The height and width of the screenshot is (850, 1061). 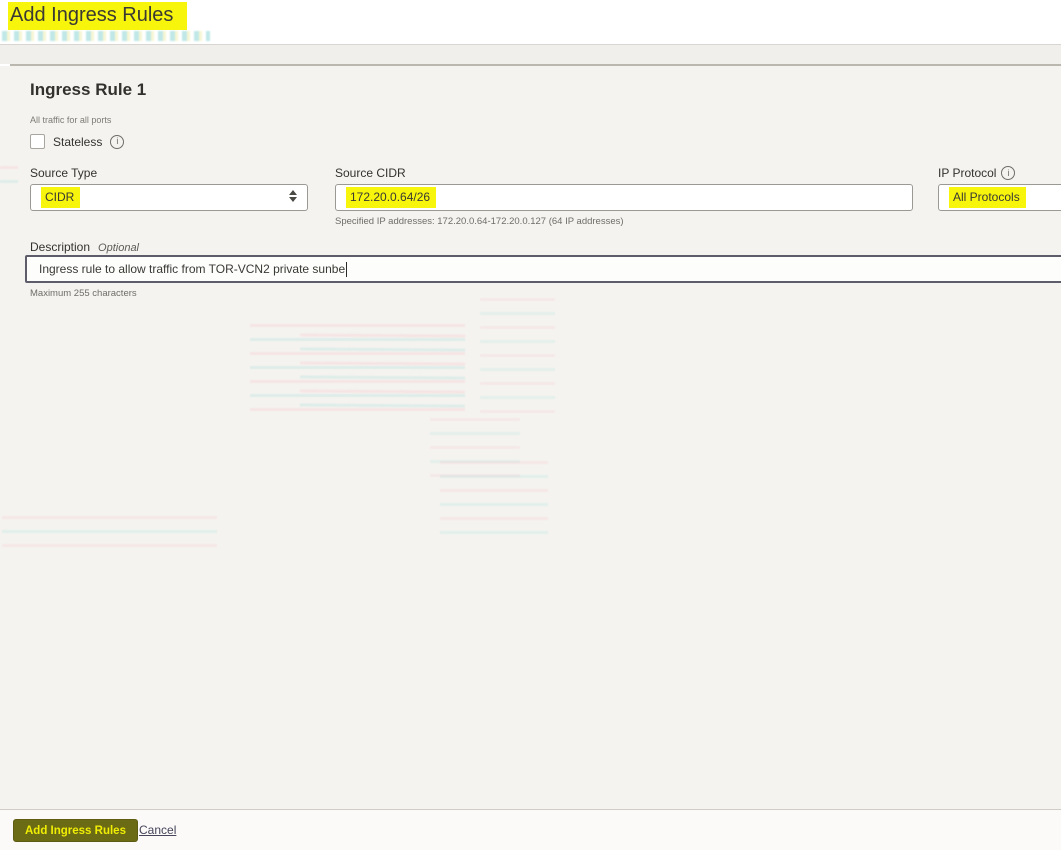 I want to click on ip-protocol-value: All Protocols, so click(x=987, y=197).